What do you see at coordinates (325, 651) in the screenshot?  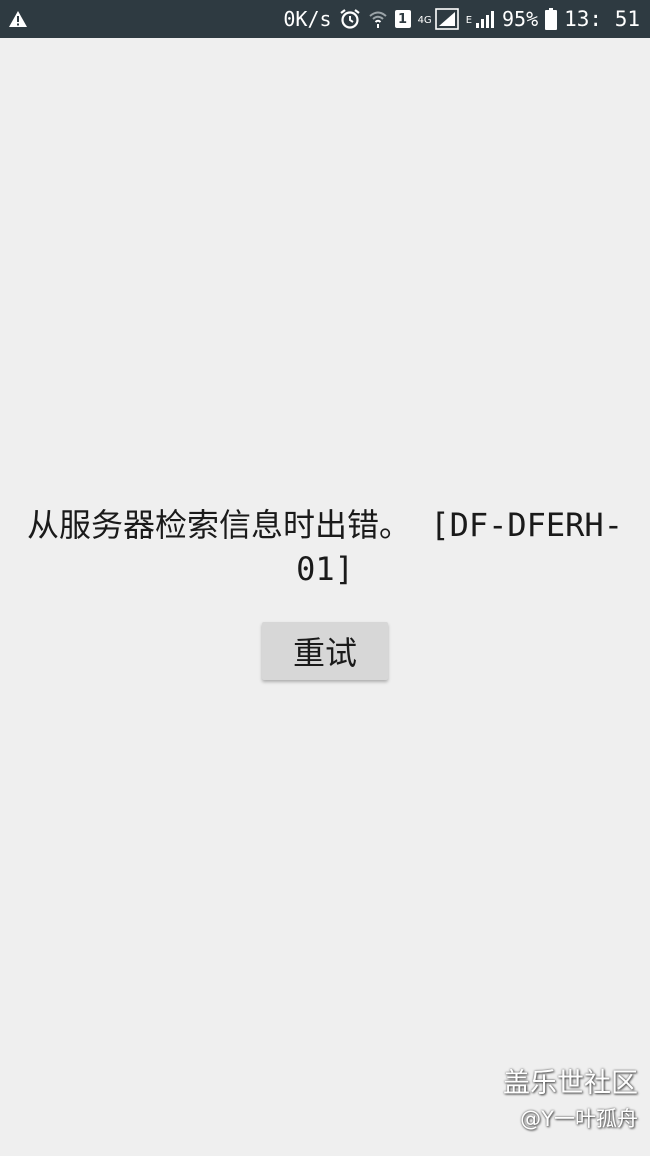 I see `retry-button: 重试` at bounding box center [325, 651].